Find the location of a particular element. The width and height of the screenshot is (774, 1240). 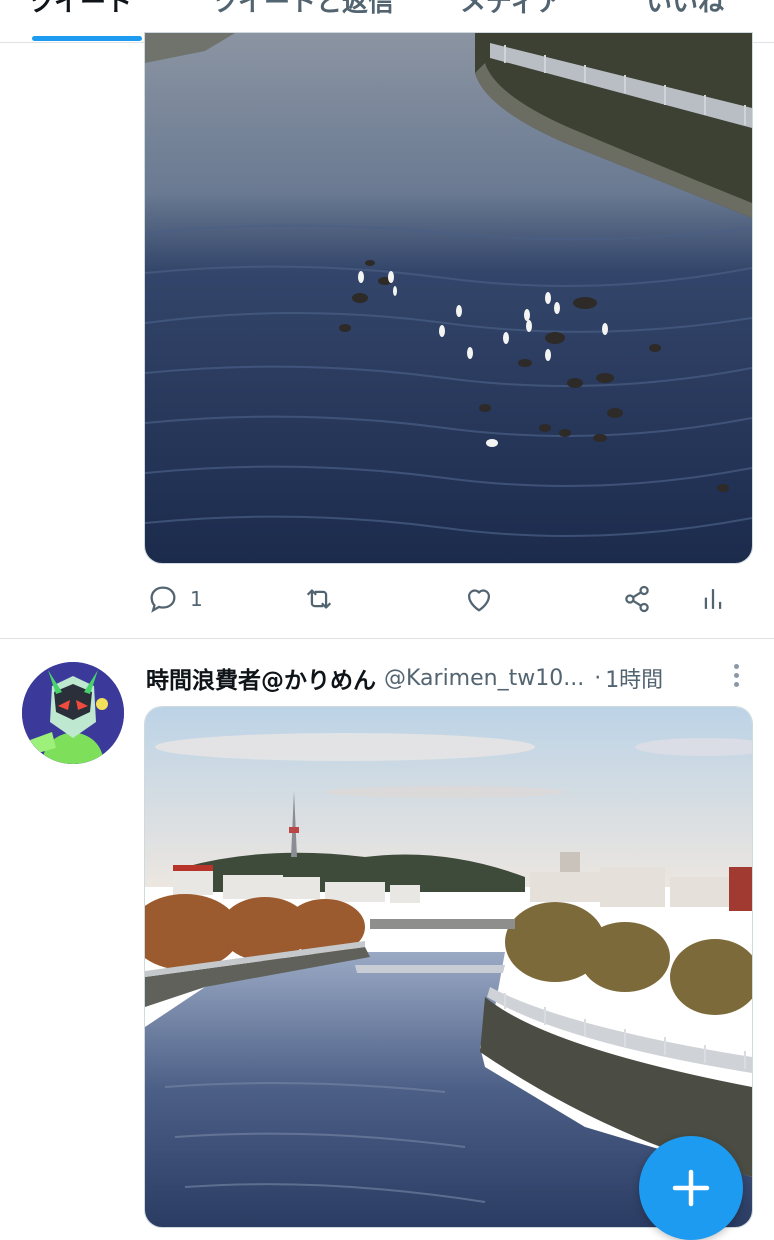

compose-plus-icon is located at coordinates (691, 1188).